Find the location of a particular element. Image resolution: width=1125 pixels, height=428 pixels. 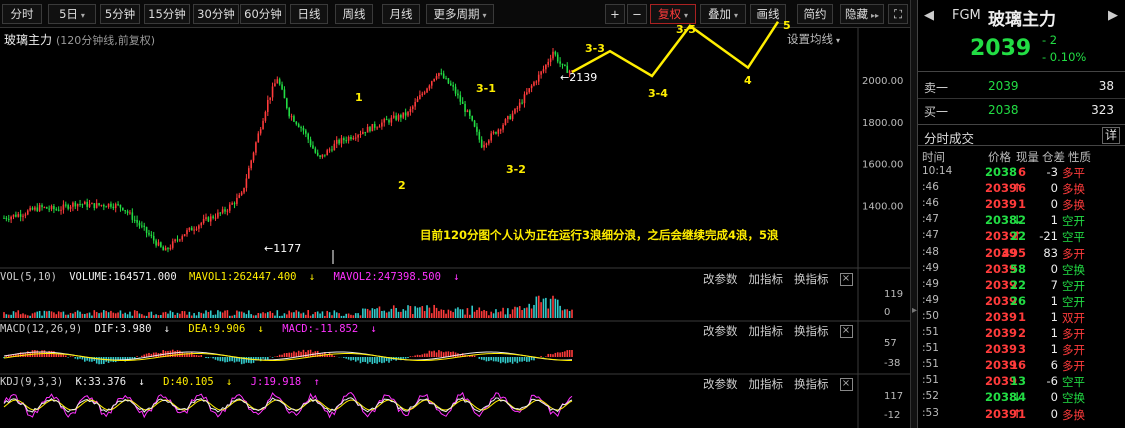

trade-volume: 58 is located at coordinates (1017, 268).